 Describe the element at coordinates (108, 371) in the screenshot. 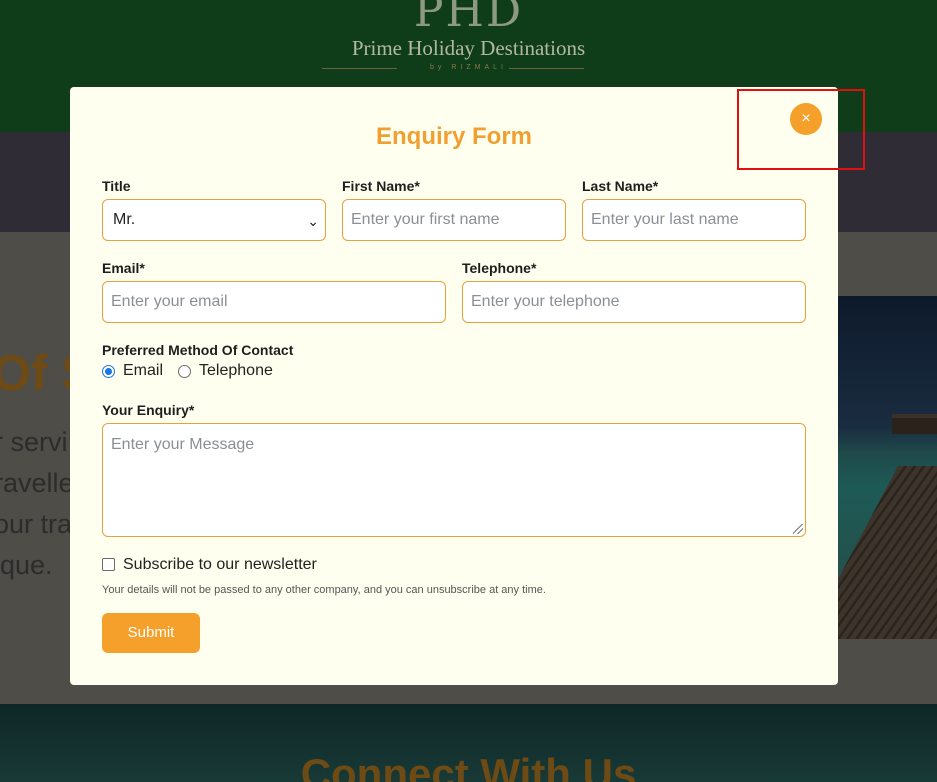

I see `radio-email` at that location.